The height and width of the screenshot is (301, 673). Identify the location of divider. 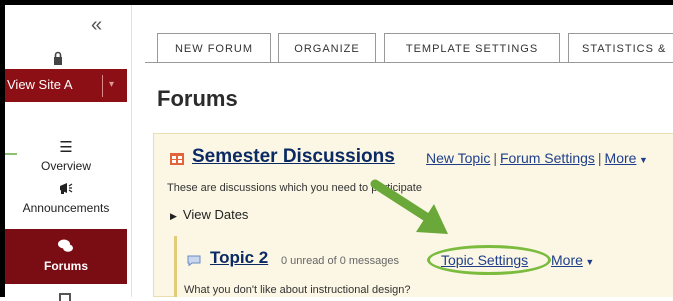
(102, 86).